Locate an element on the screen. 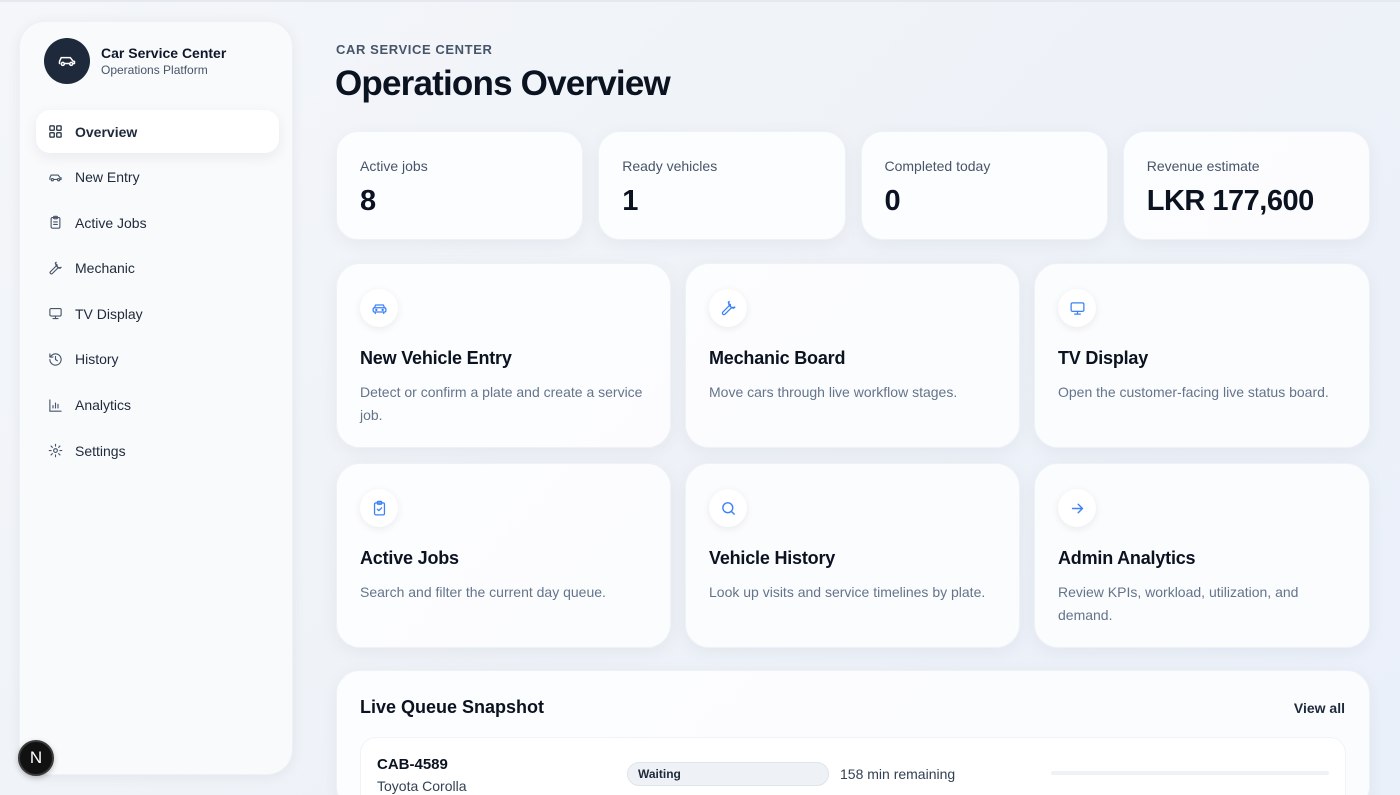 The height and width of the screenshot is (795, 1400). status-badge: Waiting is located at coordinates (728, 774).